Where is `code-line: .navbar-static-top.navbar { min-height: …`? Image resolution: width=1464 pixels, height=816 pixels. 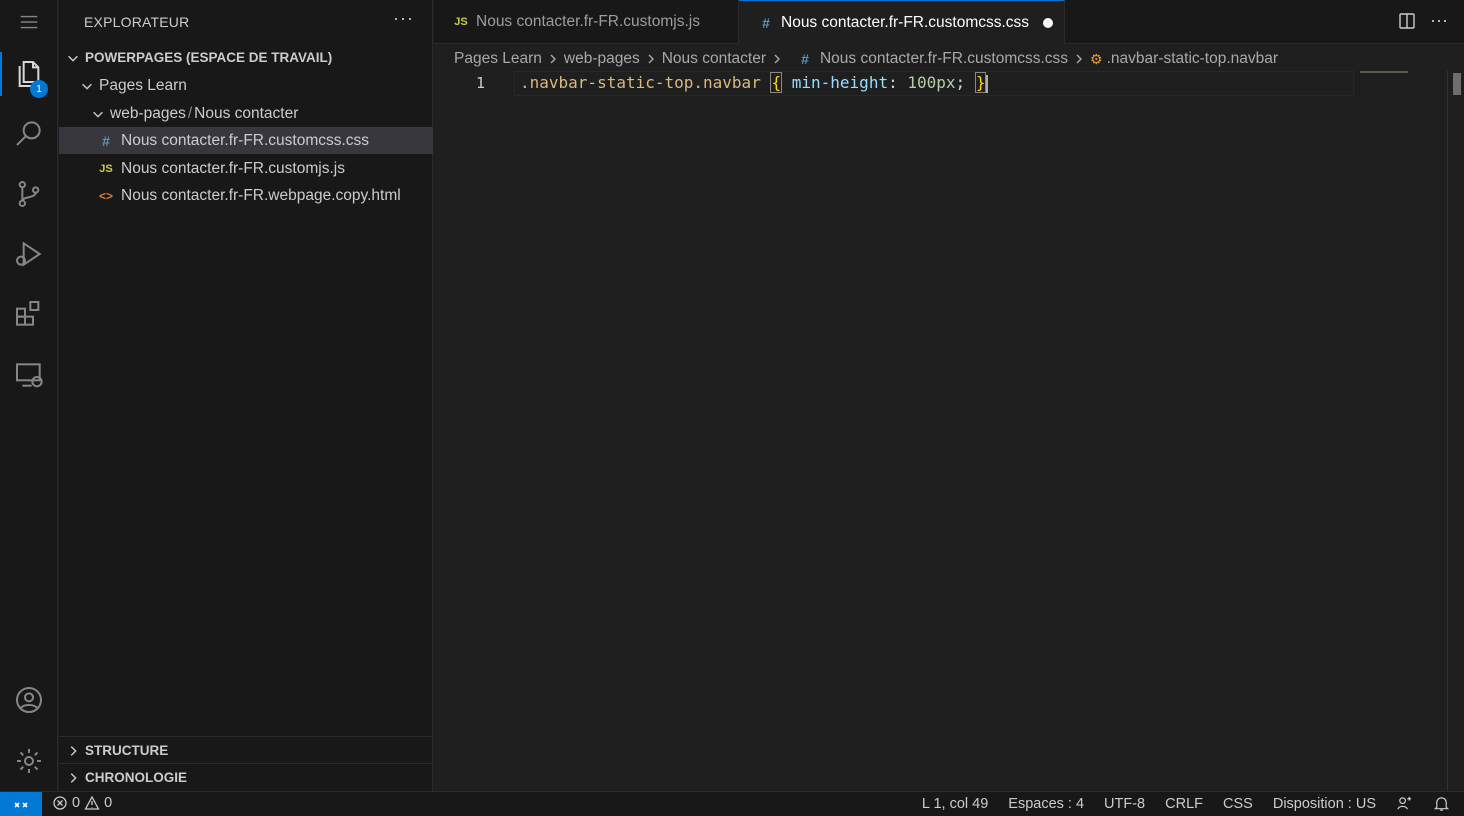 code-line: .navbar-static-top.navbar { min-height: … is located at coordinates (754, 82).